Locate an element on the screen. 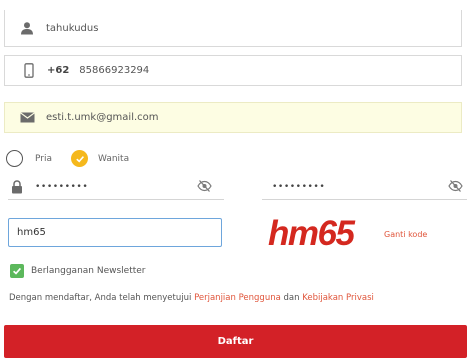 The image size is (471, 358). user-agreement-link: Perjanjian Pengguna is located at coordinates (237, 298).